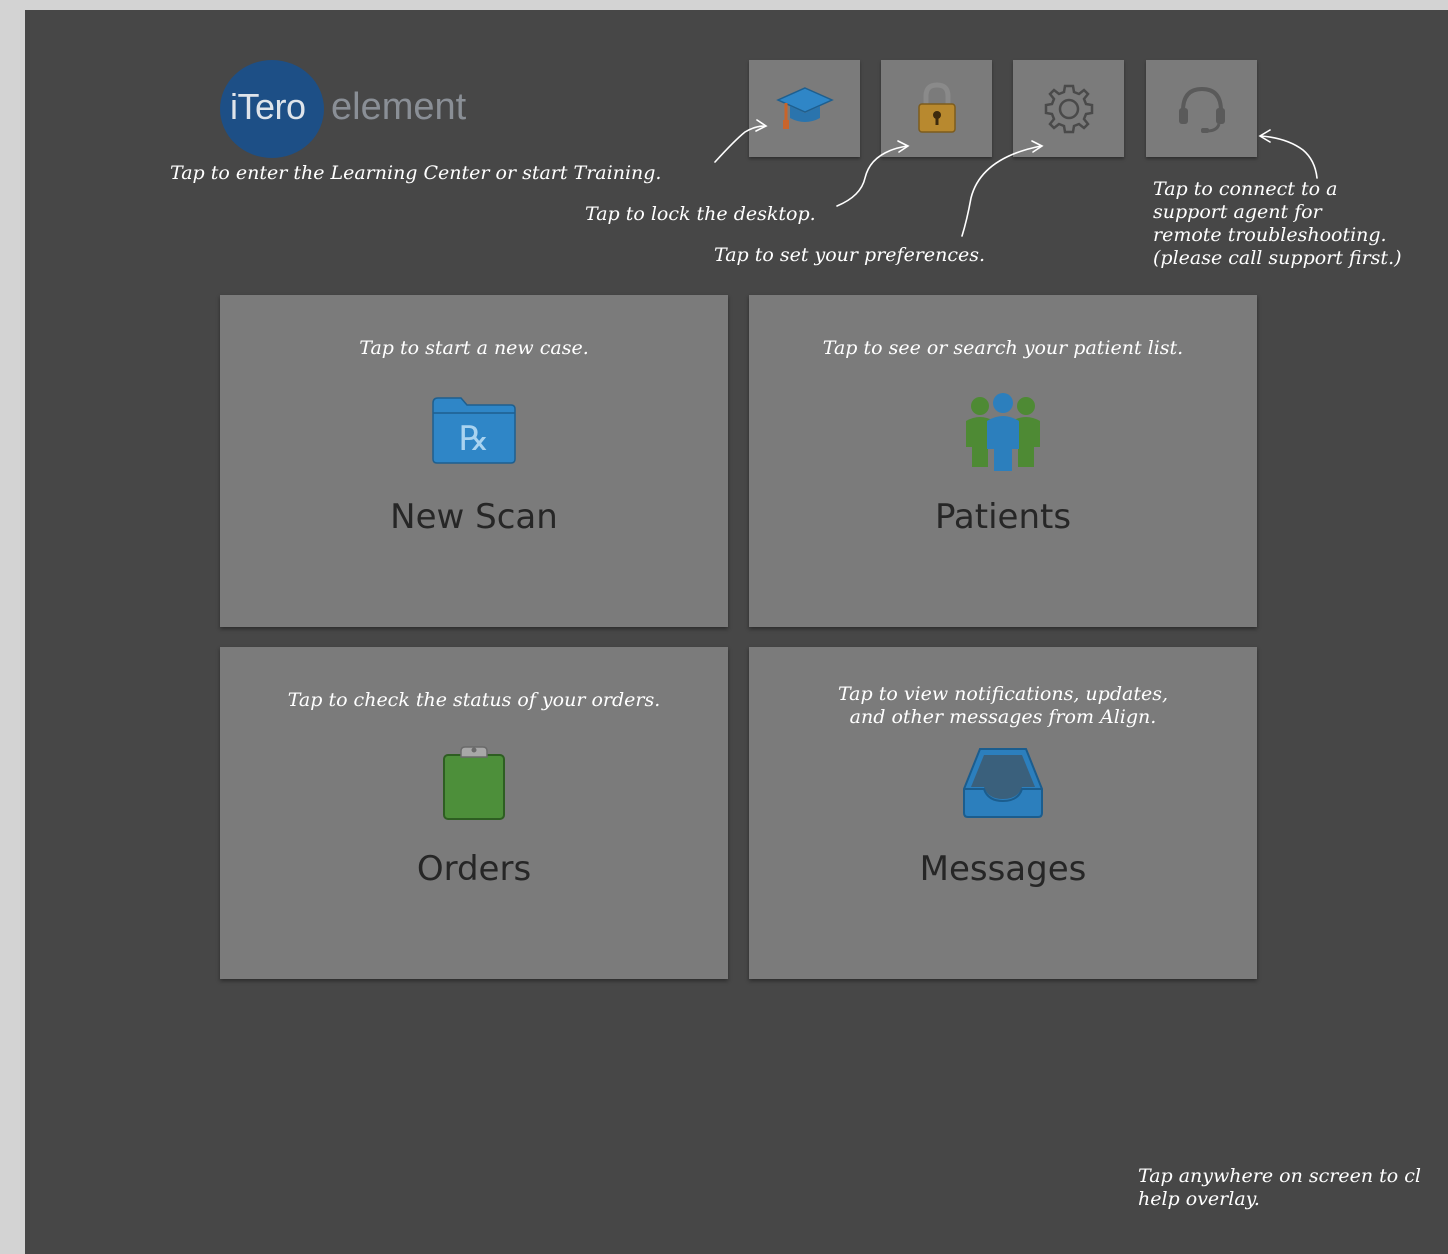 The width and height of the screenshot is (1448, 1254). I want to click on rx-folder-icon: ℞, so click(474, 430).